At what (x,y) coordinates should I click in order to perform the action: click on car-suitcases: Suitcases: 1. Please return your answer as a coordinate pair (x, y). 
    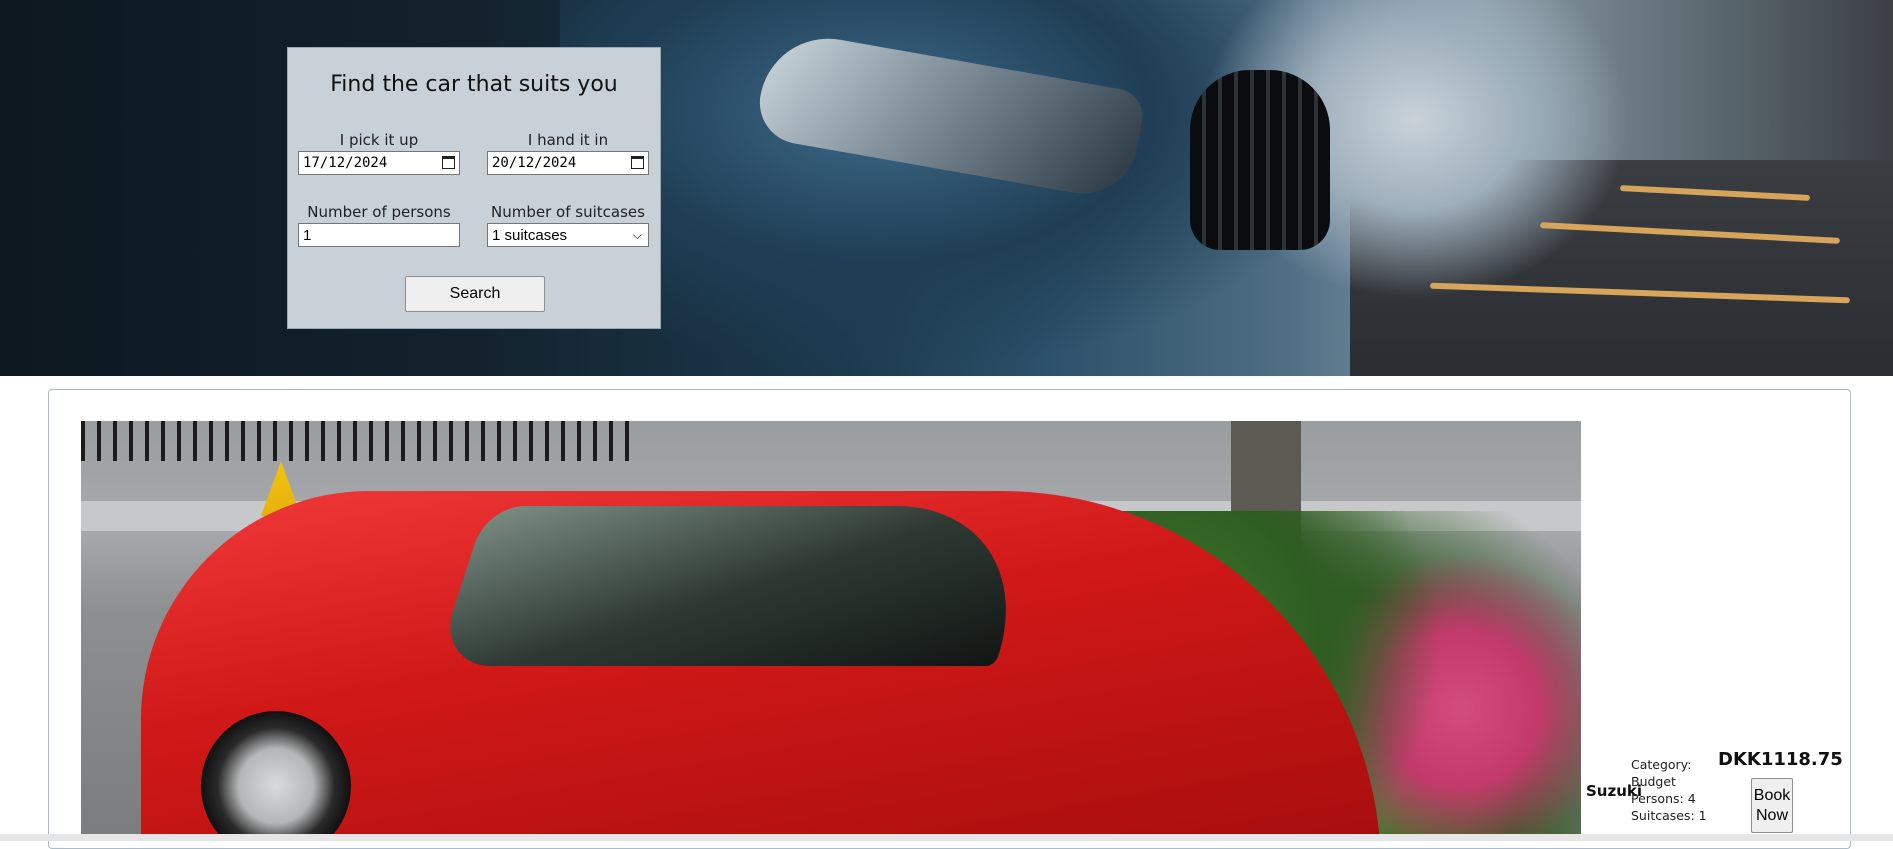
    Looking at the image, I should click on (1669, 815).